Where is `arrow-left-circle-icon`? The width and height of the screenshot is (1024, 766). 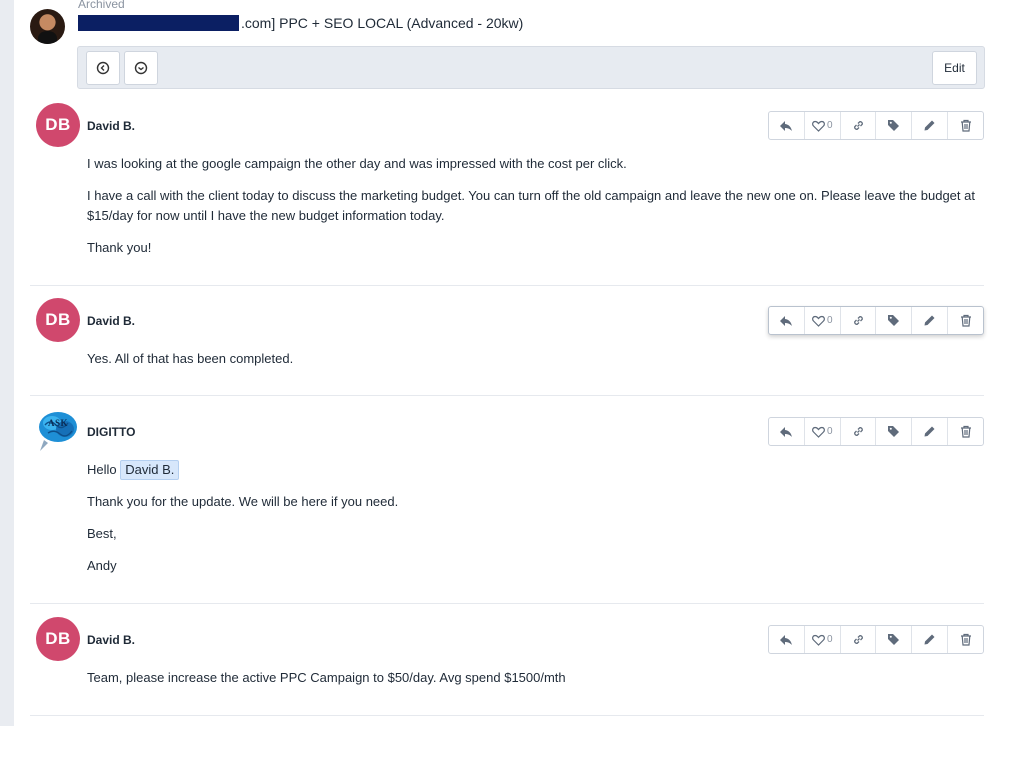 arrow-left-circle-icon is located at coordinates (103, 68).